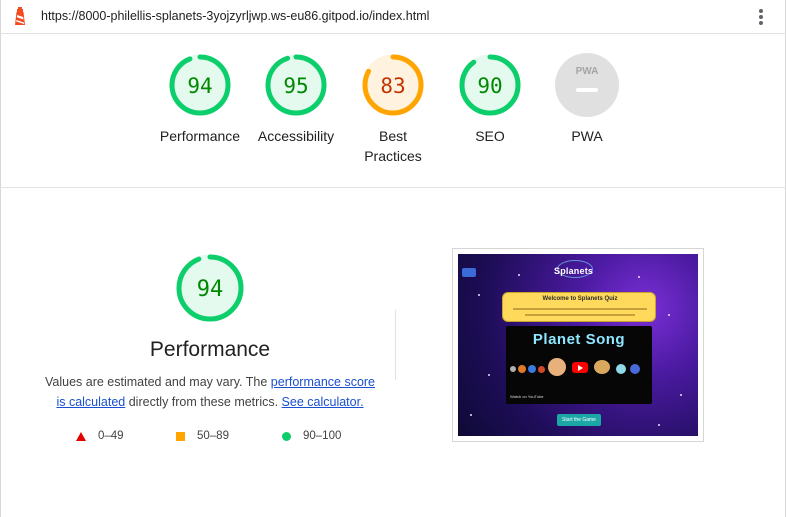 The height and width of the screenshot is (517, 786). I want to click on legend-pass: 90–100, so click(311, 436).